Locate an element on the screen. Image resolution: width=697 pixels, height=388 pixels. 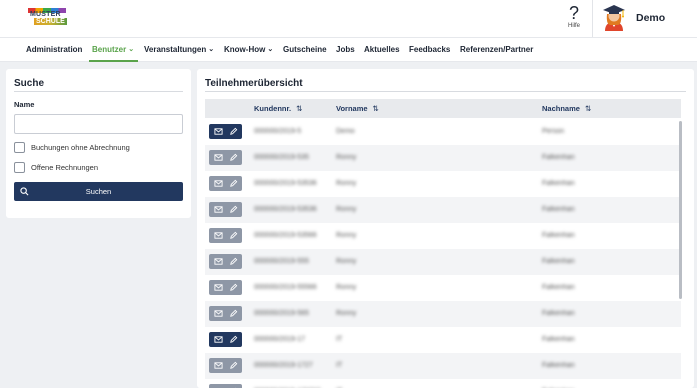
column-header-customer-no: Kundennr. ⇅ is located at coordinates (278, 108).